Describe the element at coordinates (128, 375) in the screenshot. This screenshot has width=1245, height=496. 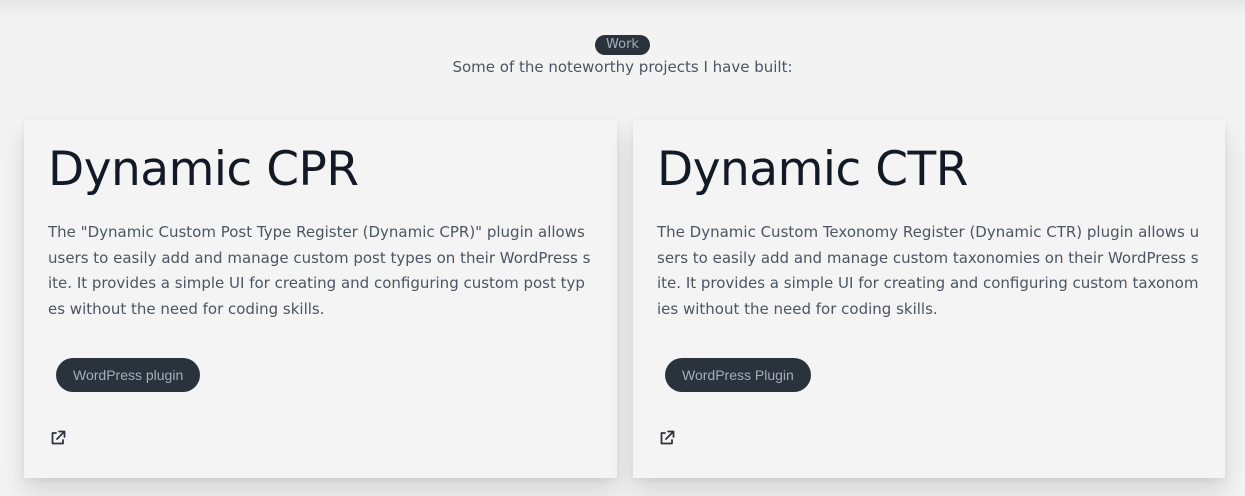
I see `project-tag-button: WordPress plugin` at that location.